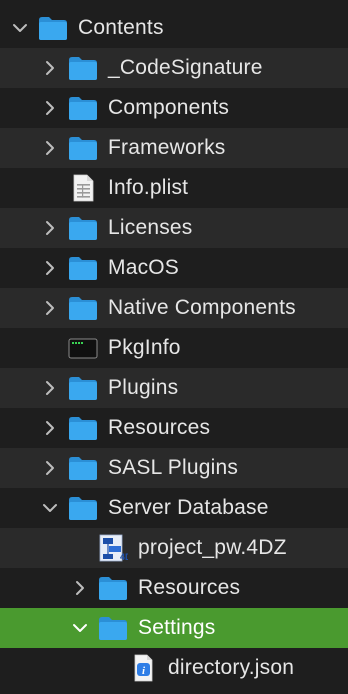 This screenshot has height=694, width=348. What do you see at coordinates (148, 187) in the screenshot?
I see `tree-row-label: Info.plist` at bounding box center [148, 187].